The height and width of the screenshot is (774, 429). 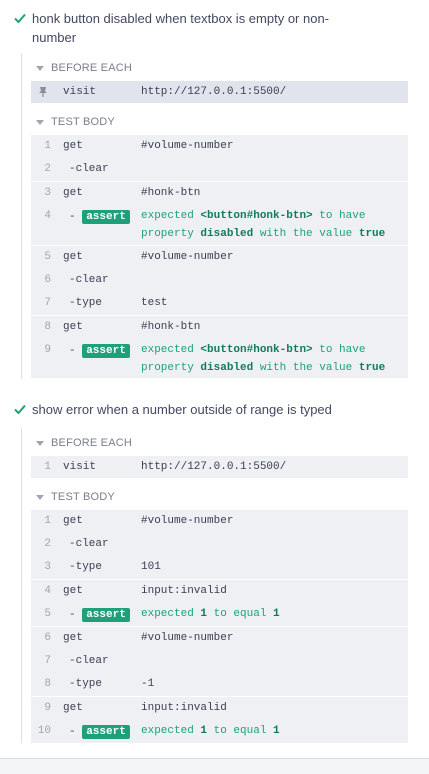 I want to click on command-message: test, so click(x=154, y=303).